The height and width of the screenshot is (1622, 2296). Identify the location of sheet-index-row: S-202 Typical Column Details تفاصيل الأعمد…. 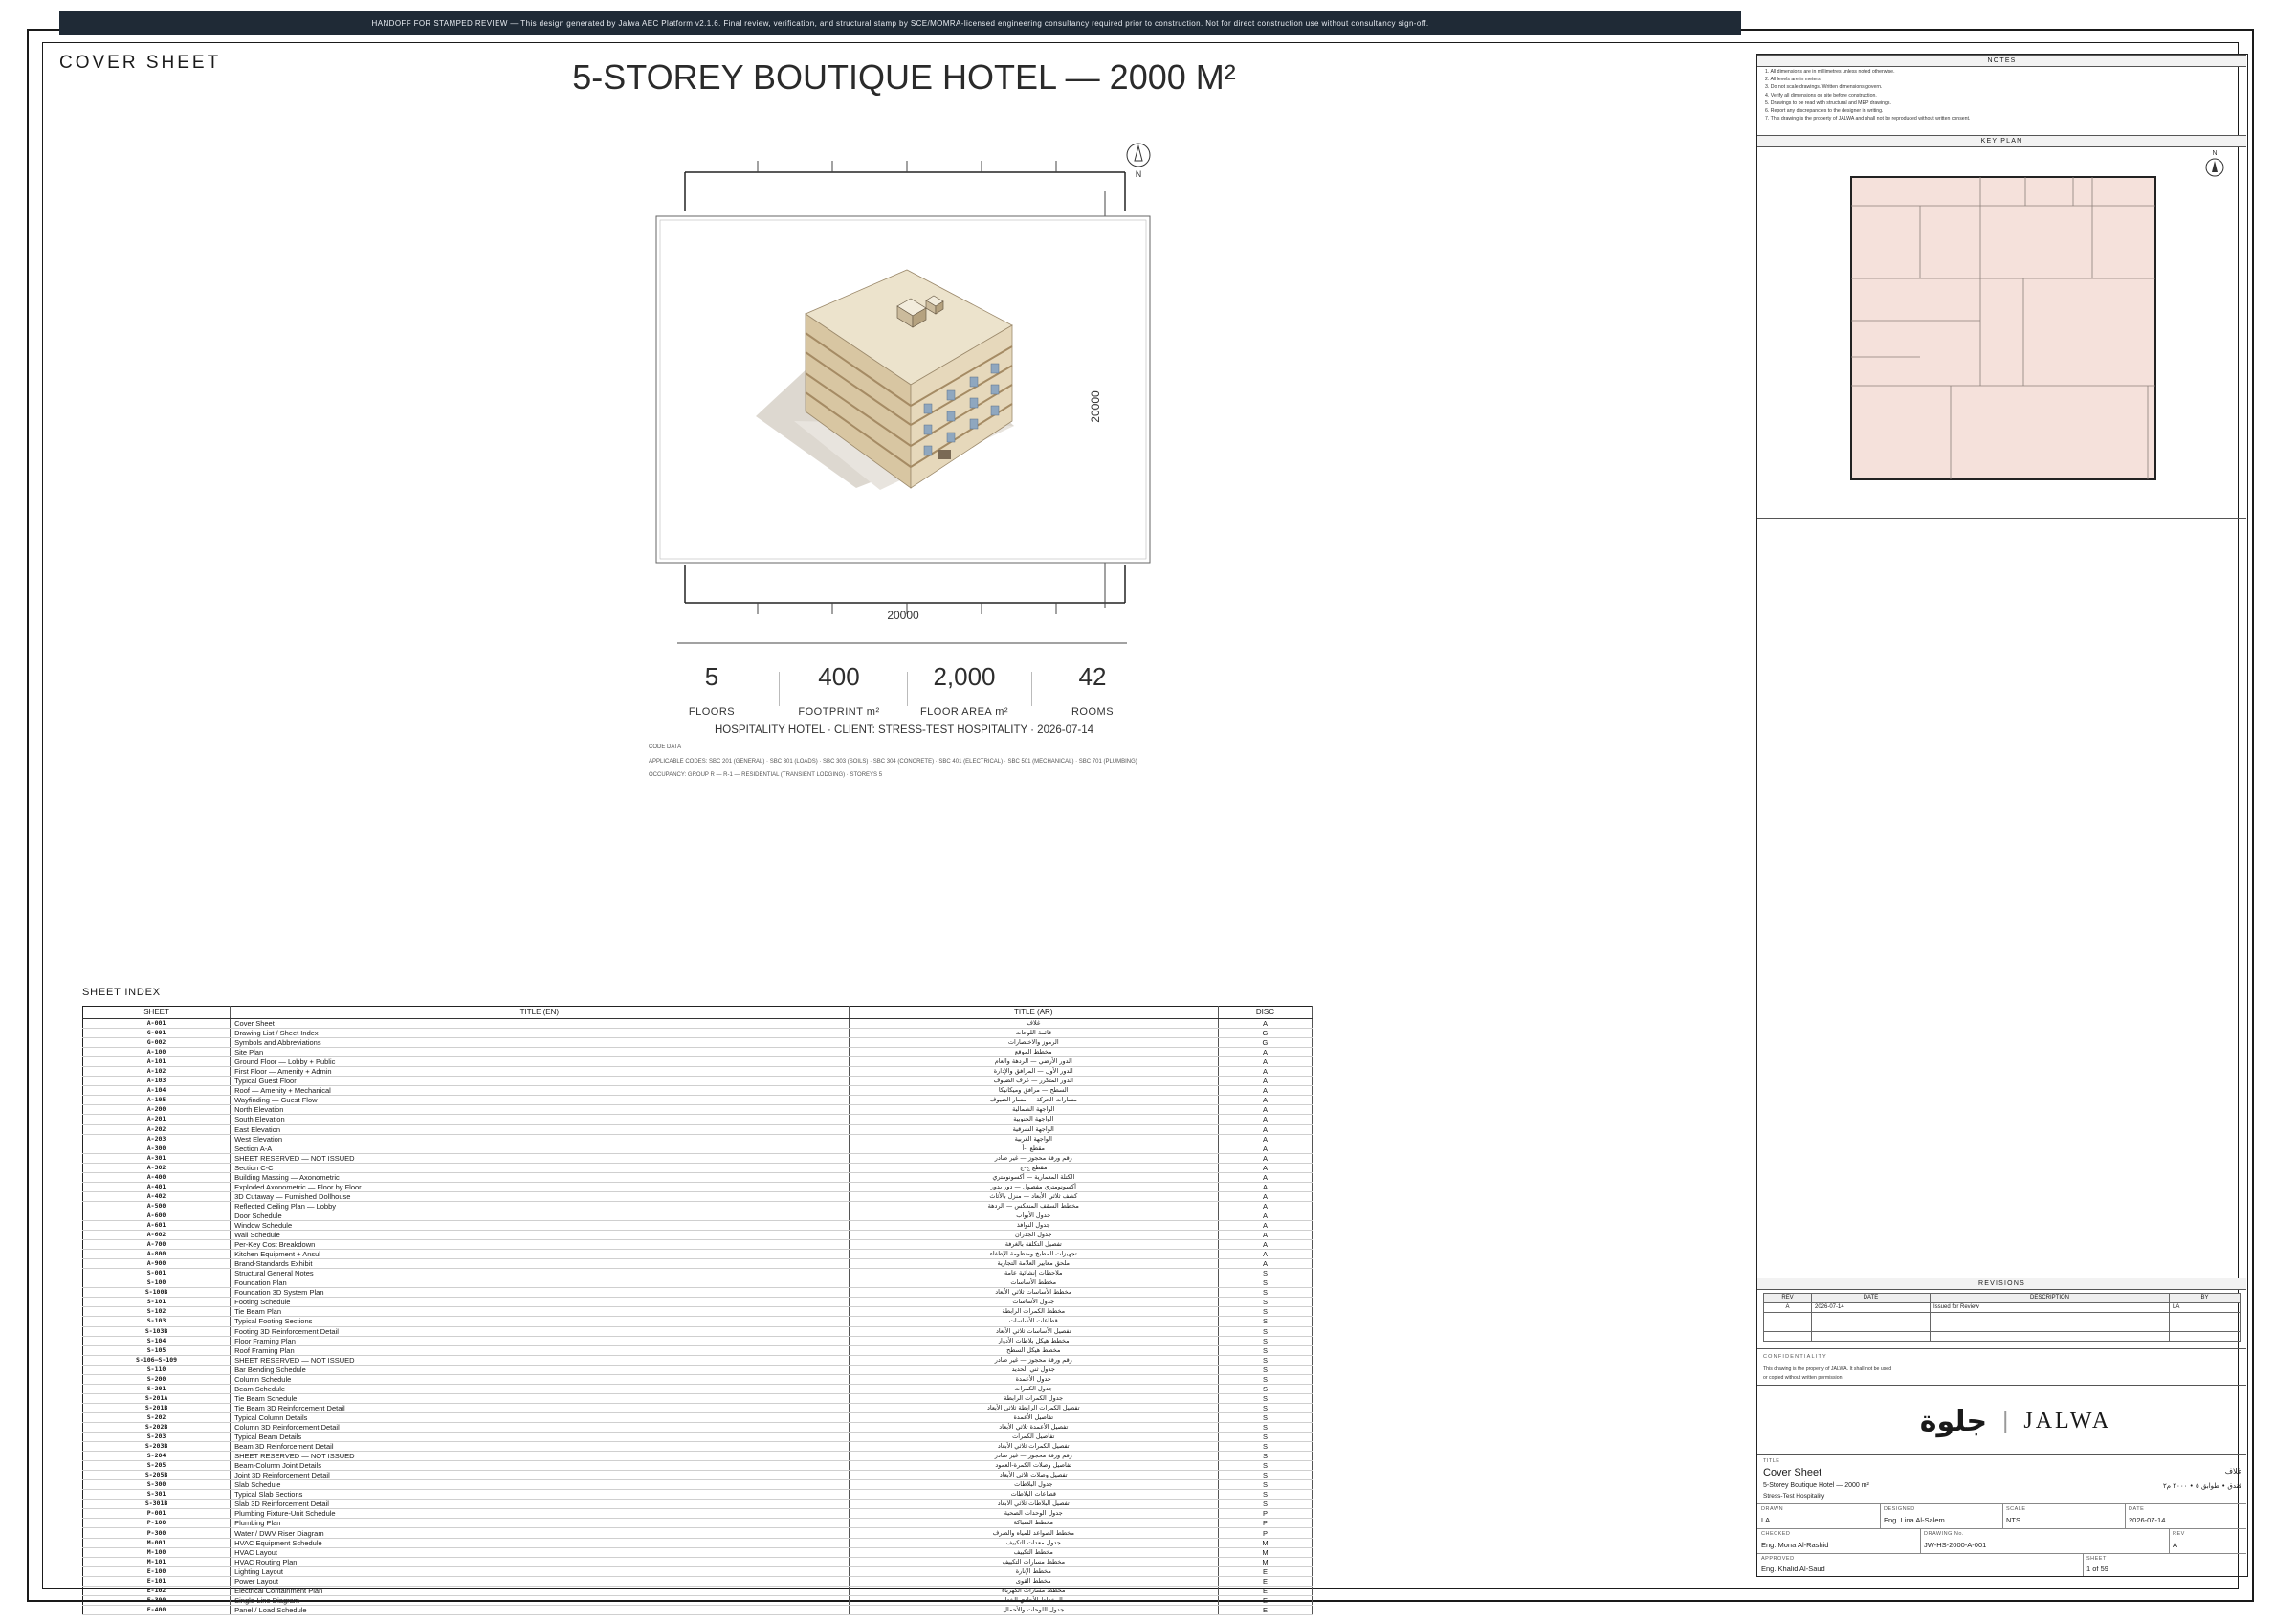
(698, 1418).